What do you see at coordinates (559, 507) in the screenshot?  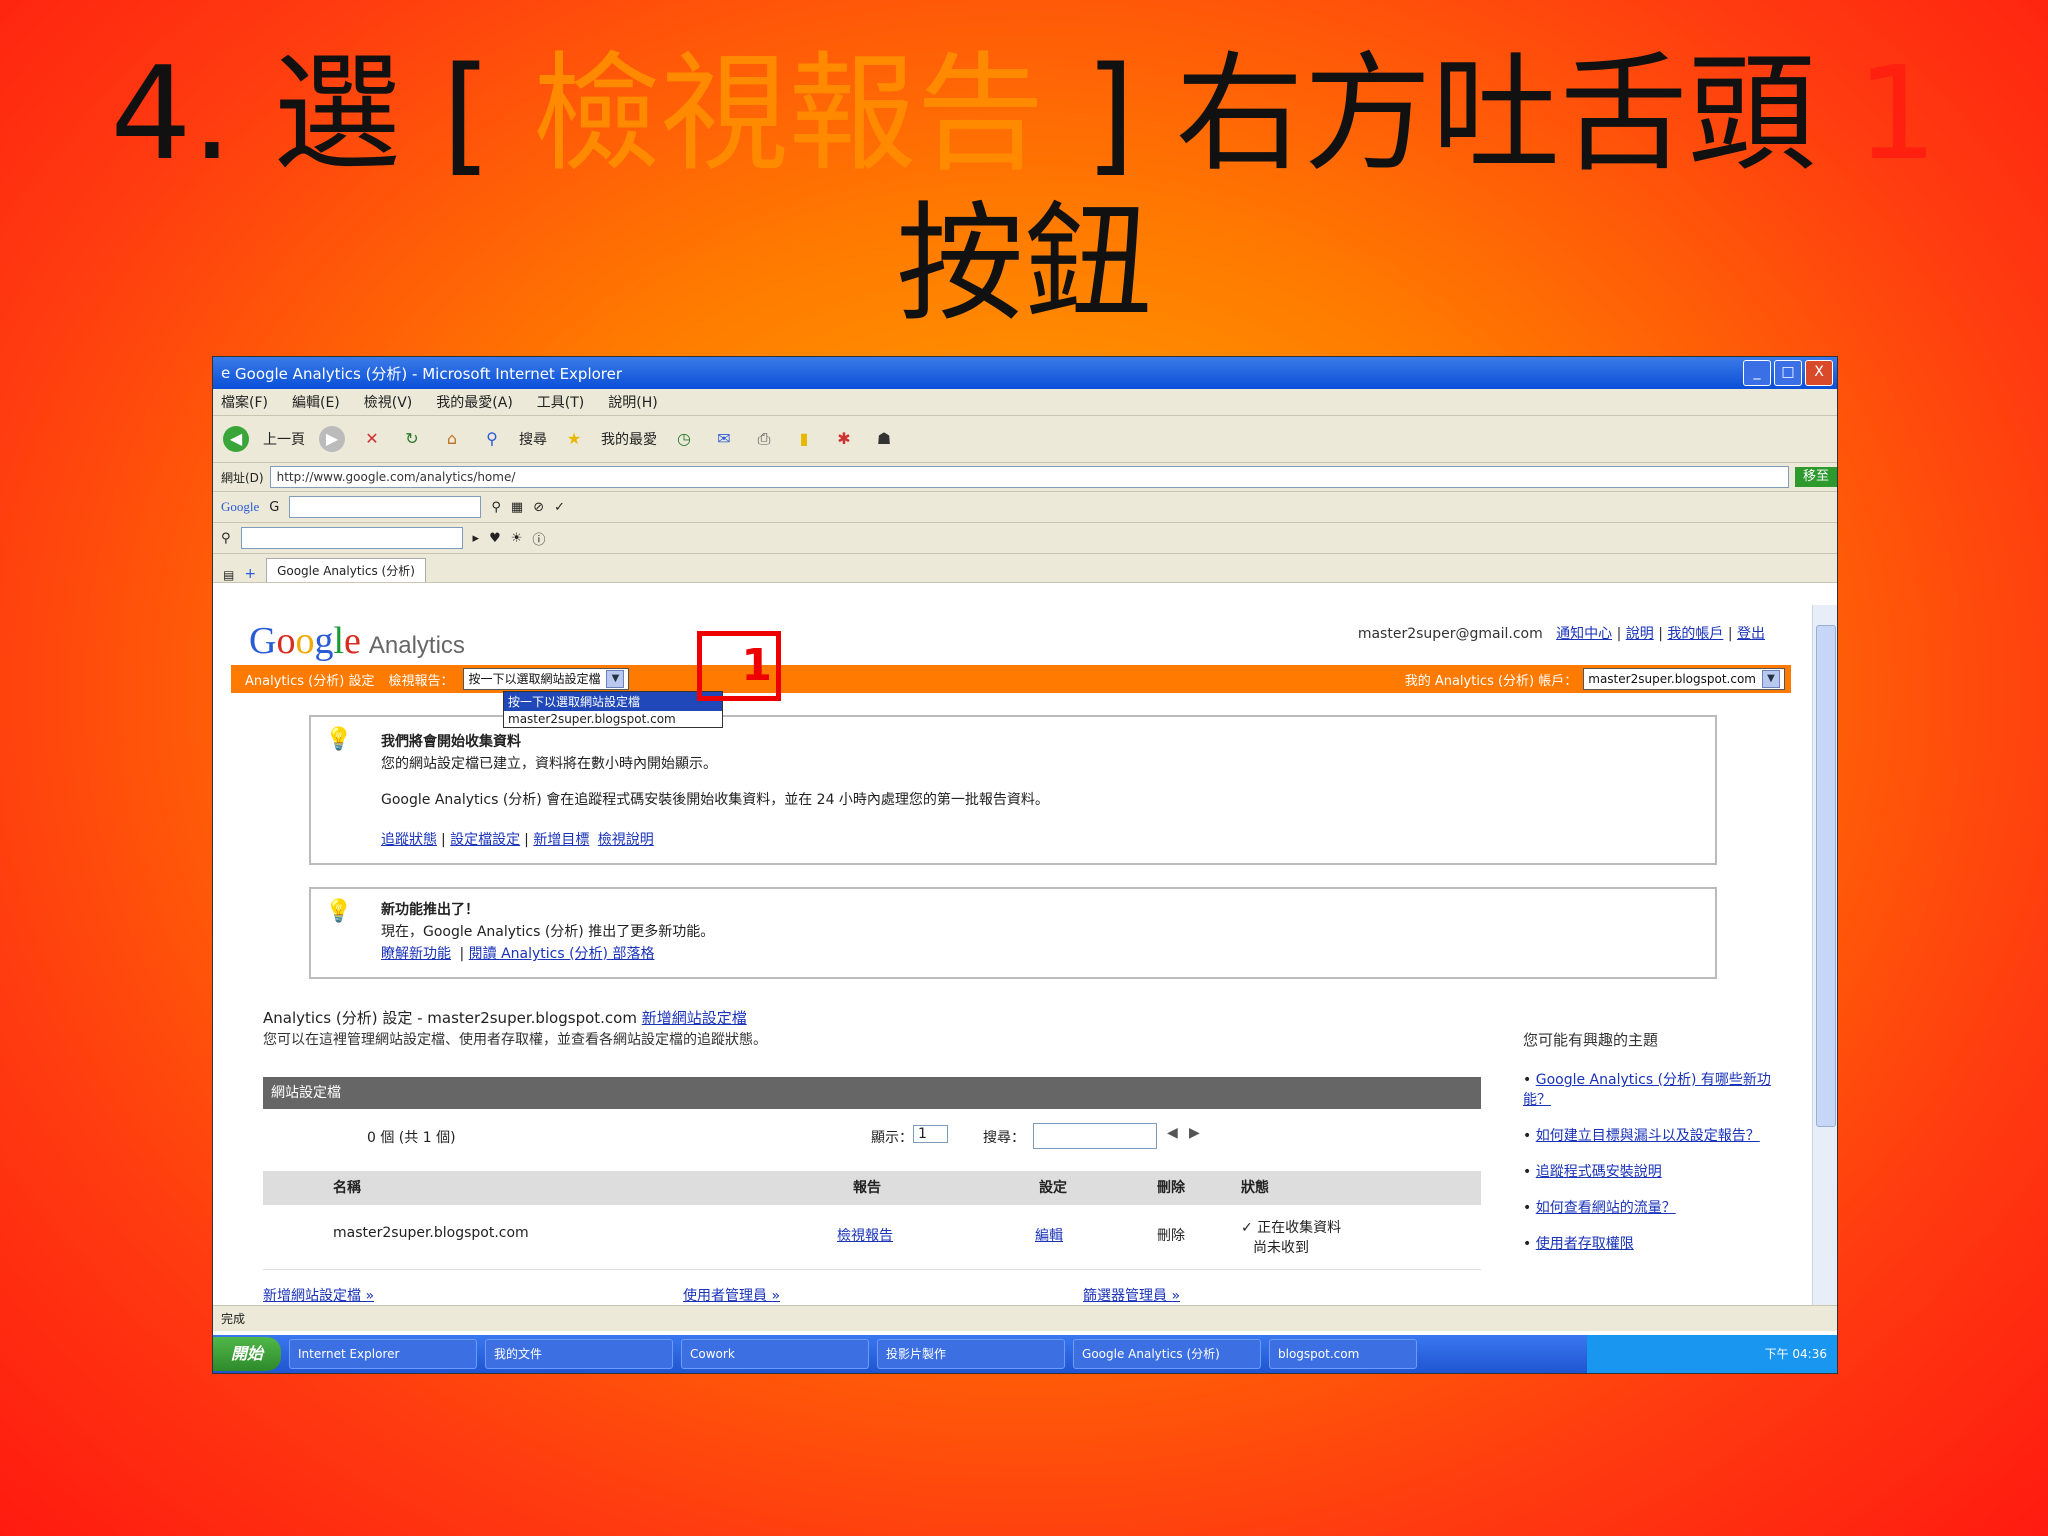 I see `spellcheck-icon: ✓` at bounding box center [559, 507].